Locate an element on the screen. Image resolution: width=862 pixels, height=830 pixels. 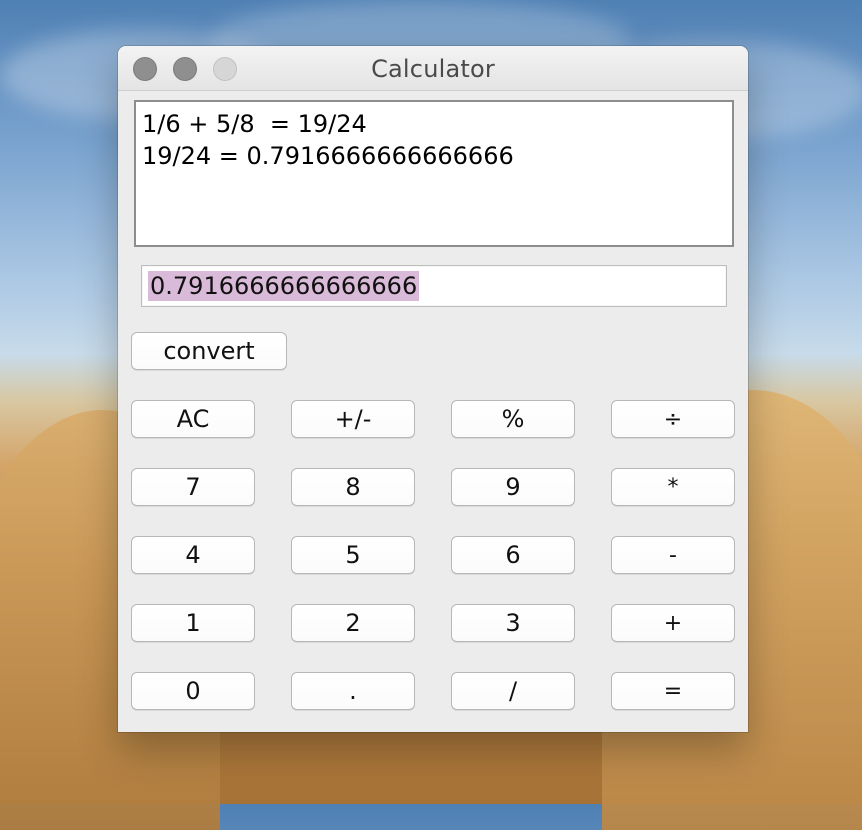
result-field: 0.7916666666666666 is located at coordinates (434, 286).